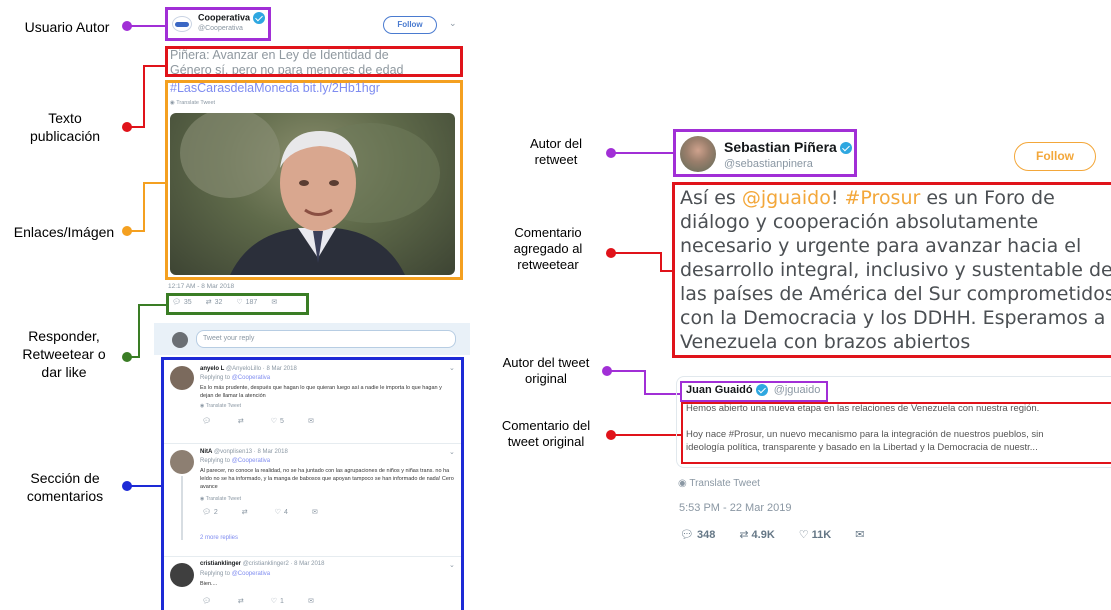  I want to click on retweet-author-handle: @sebastianpinera, so click(768, 164).